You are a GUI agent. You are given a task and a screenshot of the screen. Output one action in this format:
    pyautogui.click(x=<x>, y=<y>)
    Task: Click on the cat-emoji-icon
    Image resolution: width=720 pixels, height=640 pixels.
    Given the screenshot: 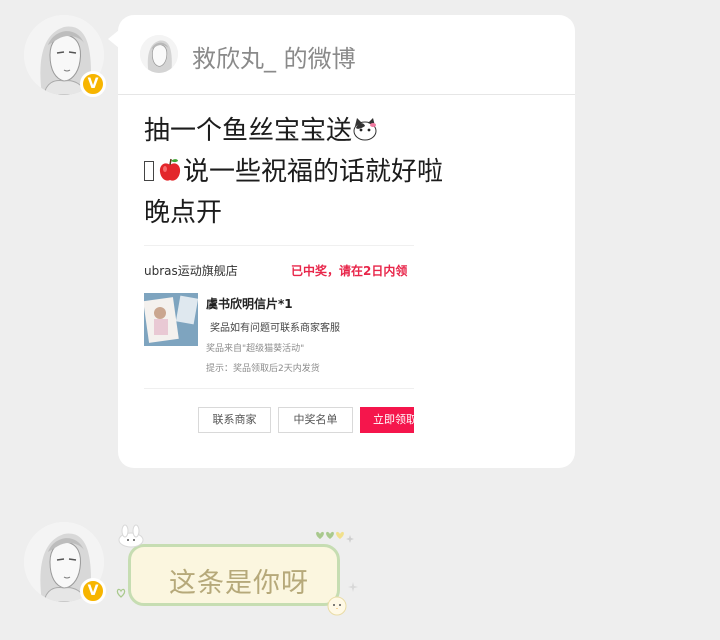 What is the action you would take?
    pyautogui.click(x=365, y=129)
    